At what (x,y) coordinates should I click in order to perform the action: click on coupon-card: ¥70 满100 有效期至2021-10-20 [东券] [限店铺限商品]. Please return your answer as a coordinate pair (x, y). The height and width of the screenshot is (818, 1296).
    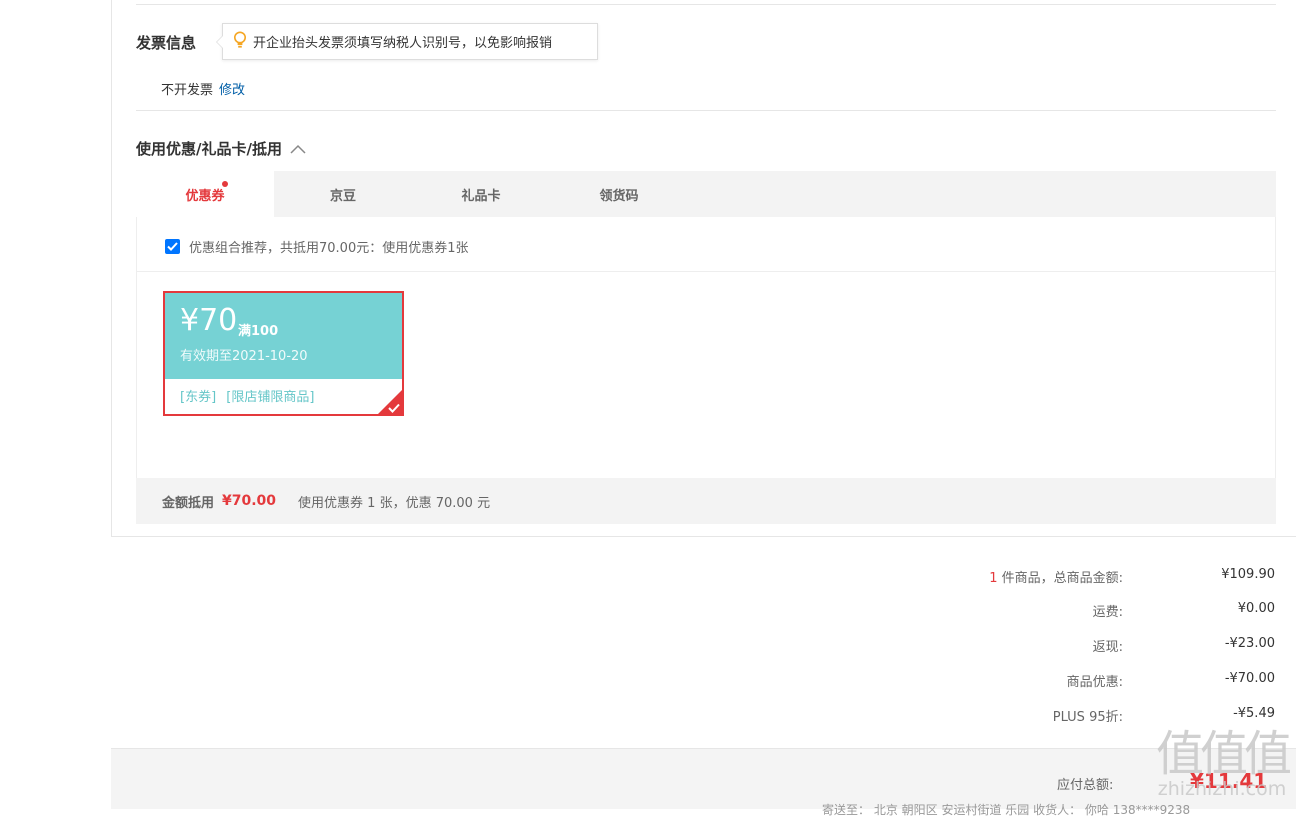
    Looking at the image, I should click on (283, 353).